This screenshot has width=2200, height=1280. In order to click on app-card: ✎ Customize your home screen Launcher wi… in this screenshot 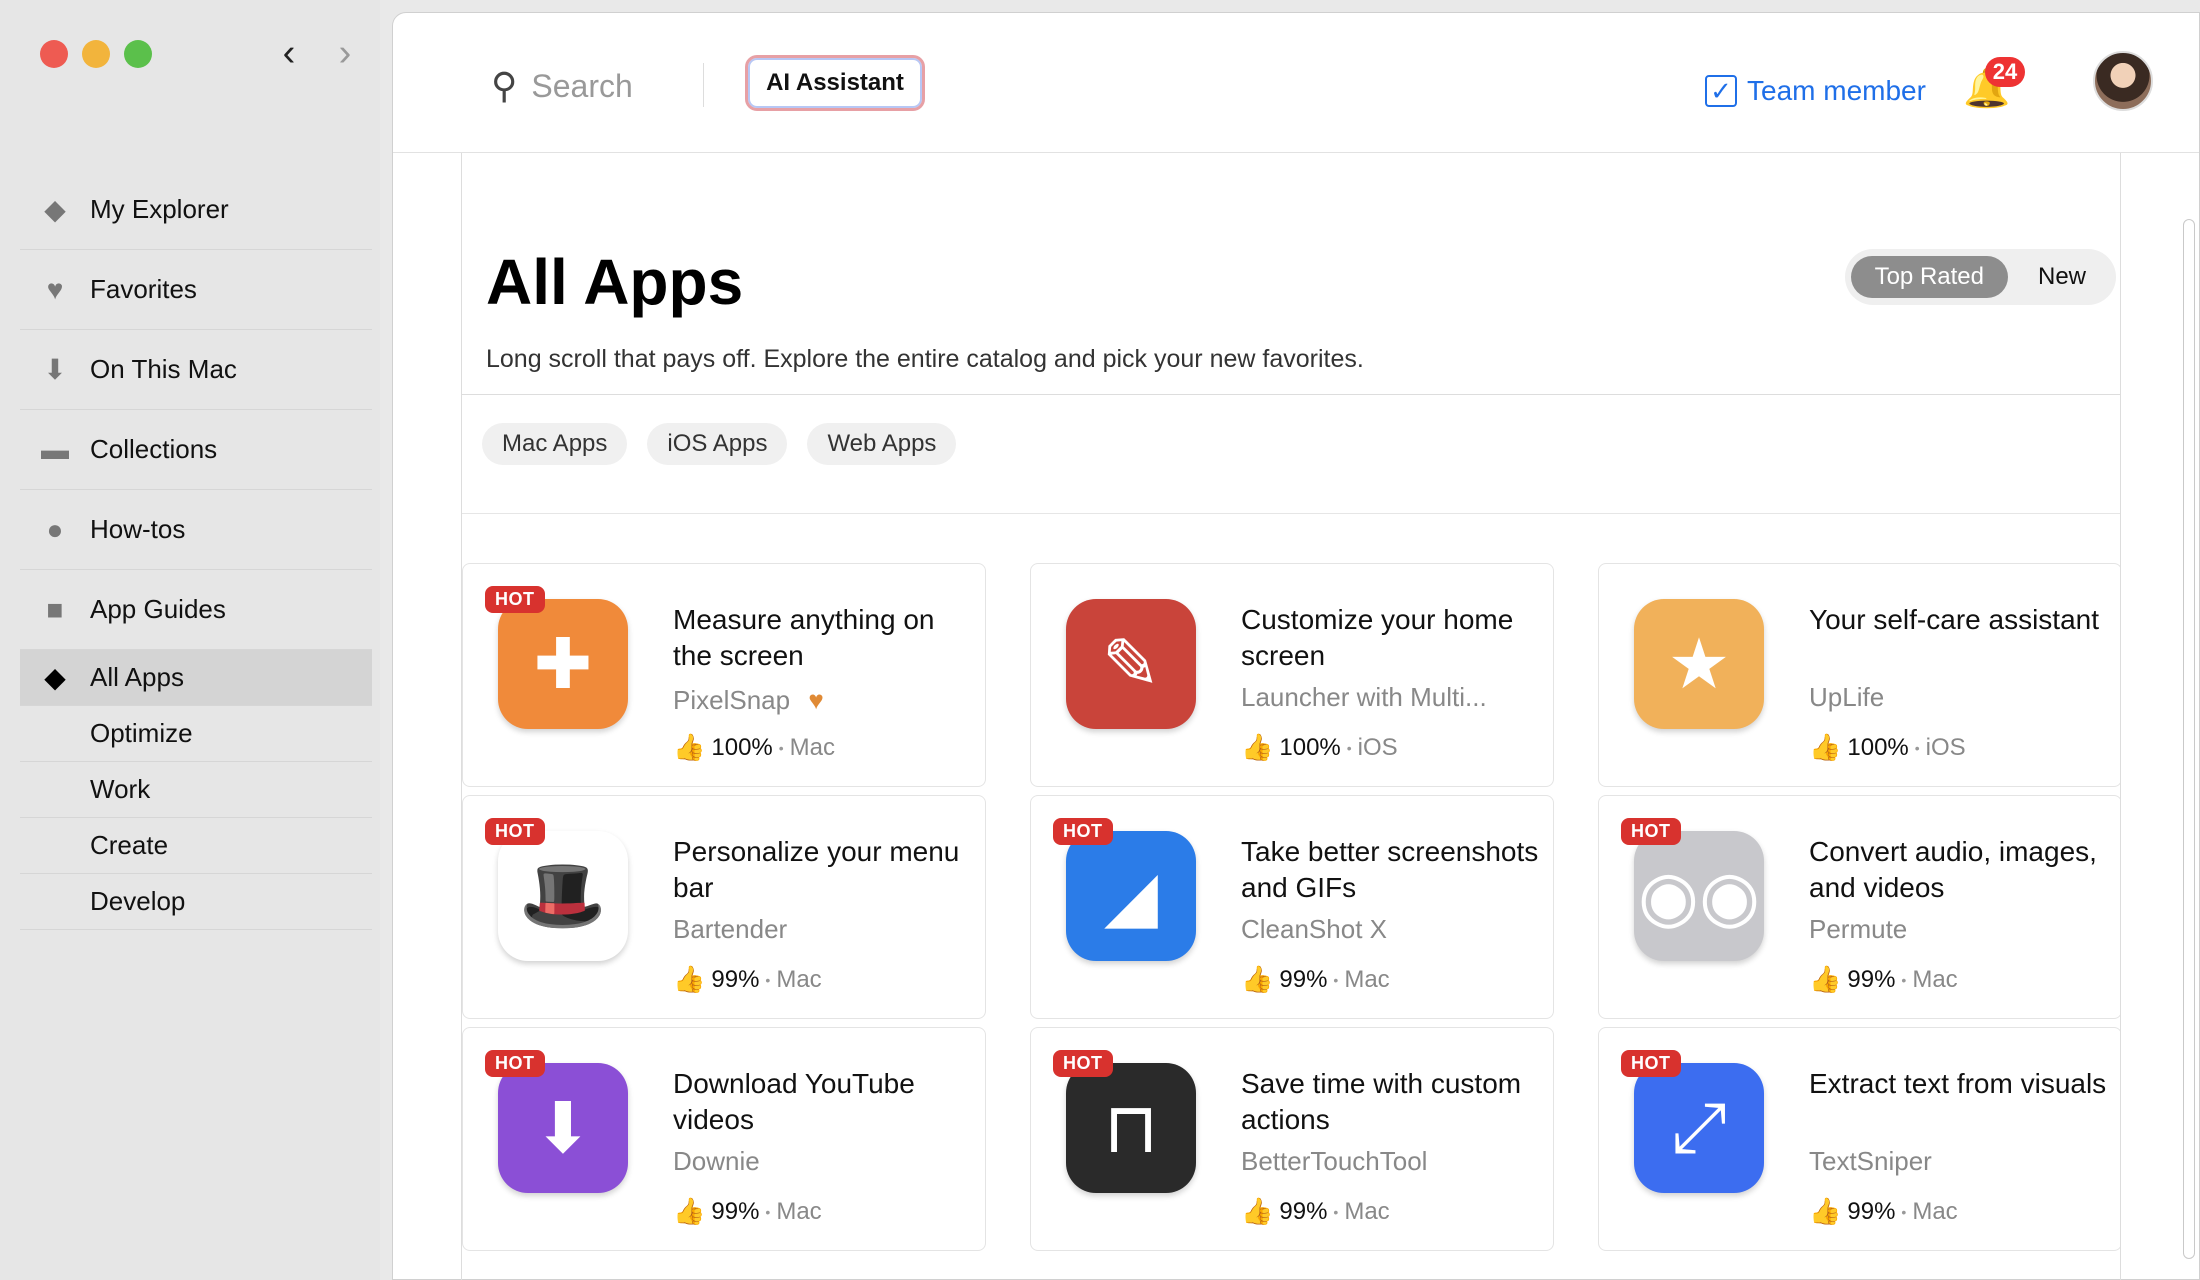, I will do `click(1292, 675)`.